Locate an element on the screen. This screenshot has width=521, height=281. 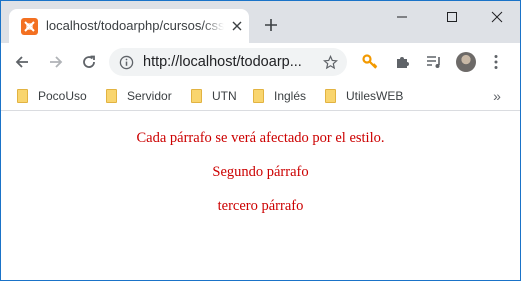
bookmark-label: Servidor is located at coordinates (149, 96).